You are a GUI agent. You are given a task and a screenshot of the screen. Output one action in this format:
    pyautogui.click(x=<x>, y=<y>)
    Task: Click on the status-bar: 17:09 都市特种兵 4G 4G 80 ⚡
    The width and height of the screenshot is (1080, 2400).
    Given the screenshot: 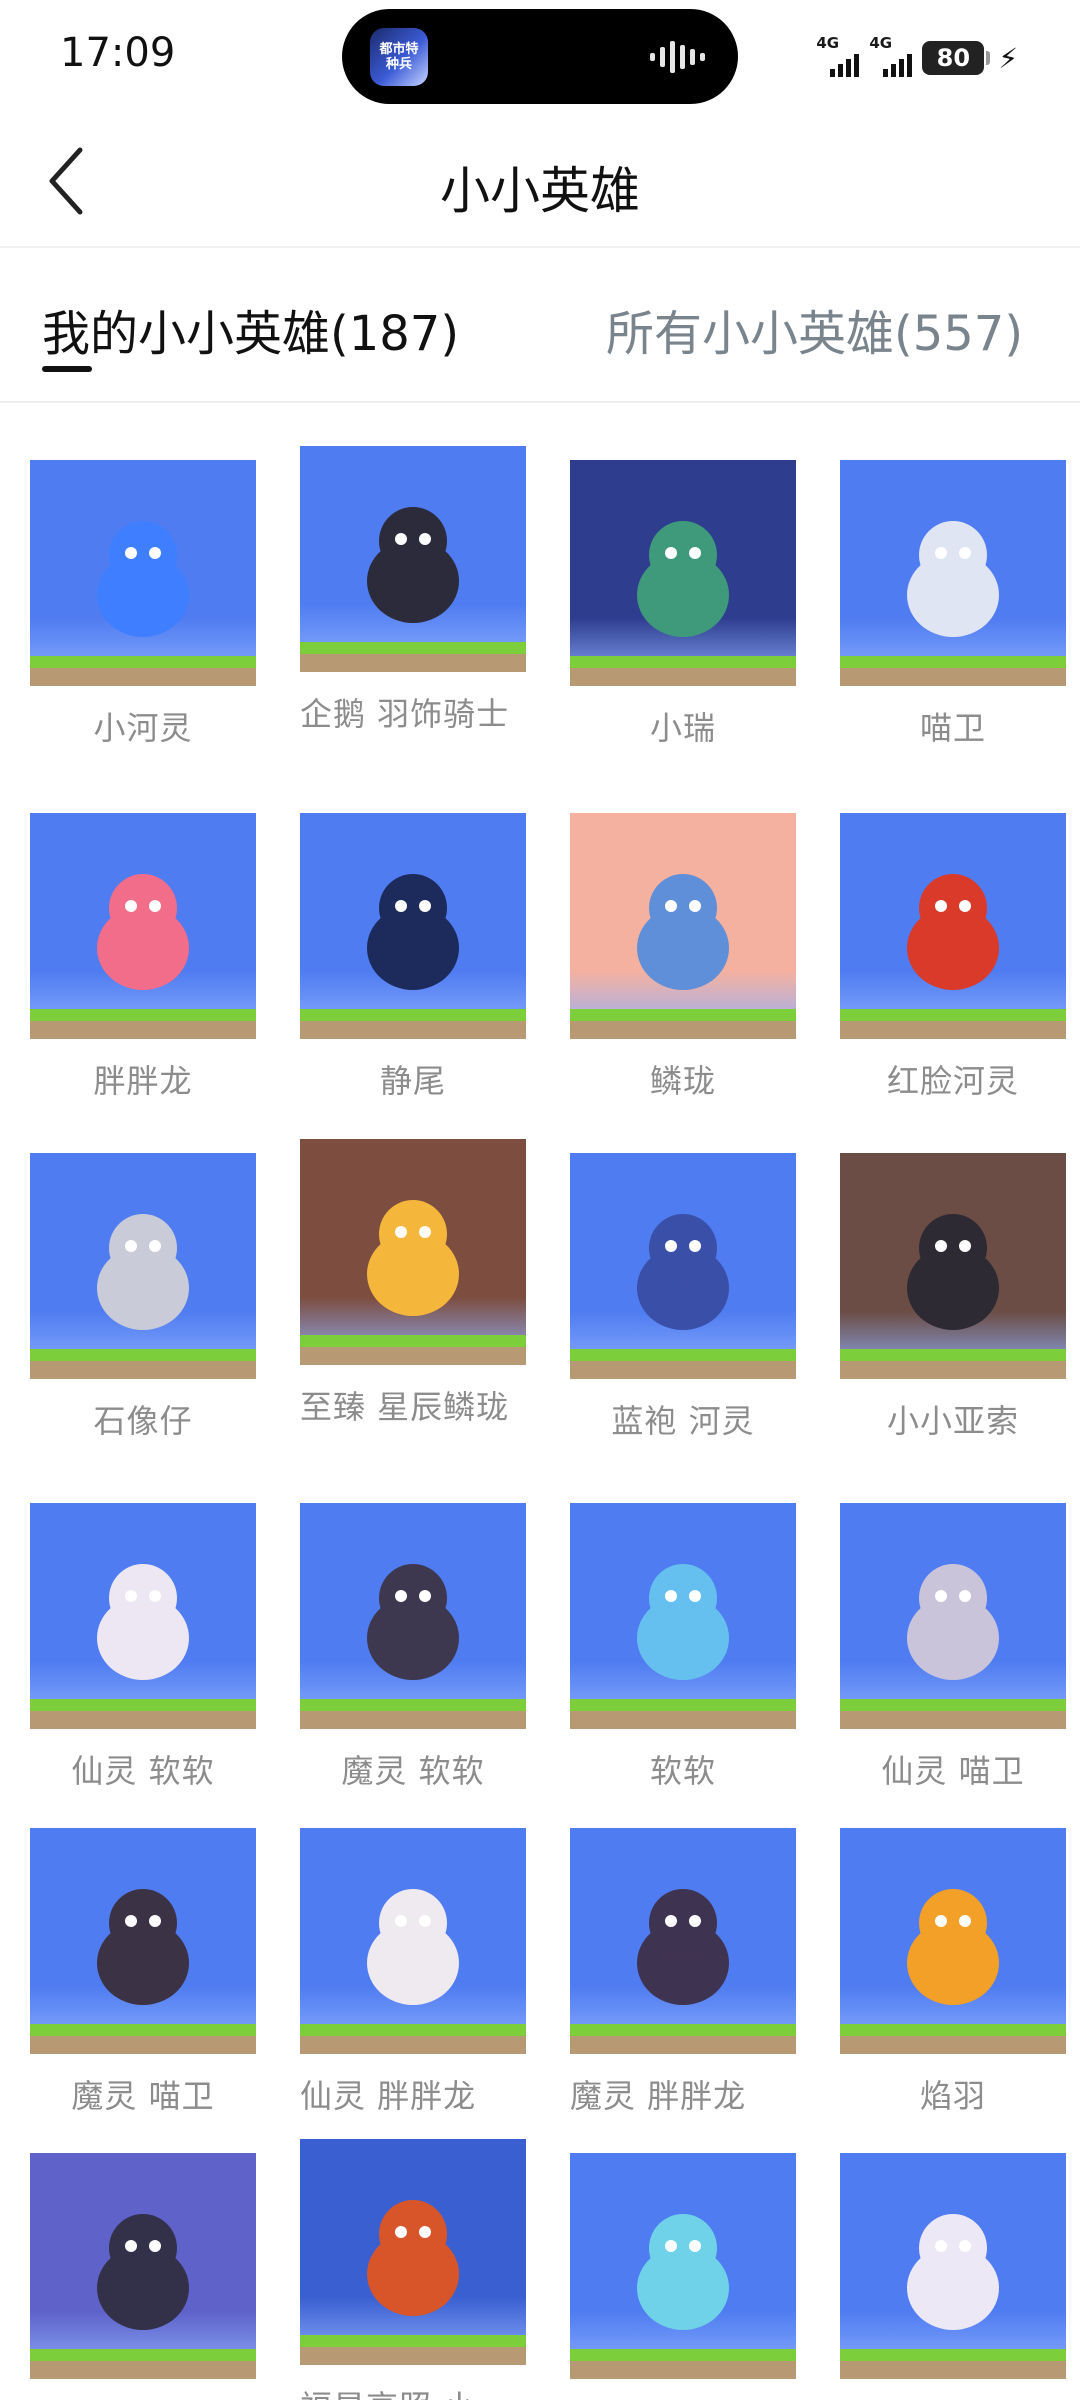 What is the action you would take?
    pyautogui.click(x=540, y=57)
    